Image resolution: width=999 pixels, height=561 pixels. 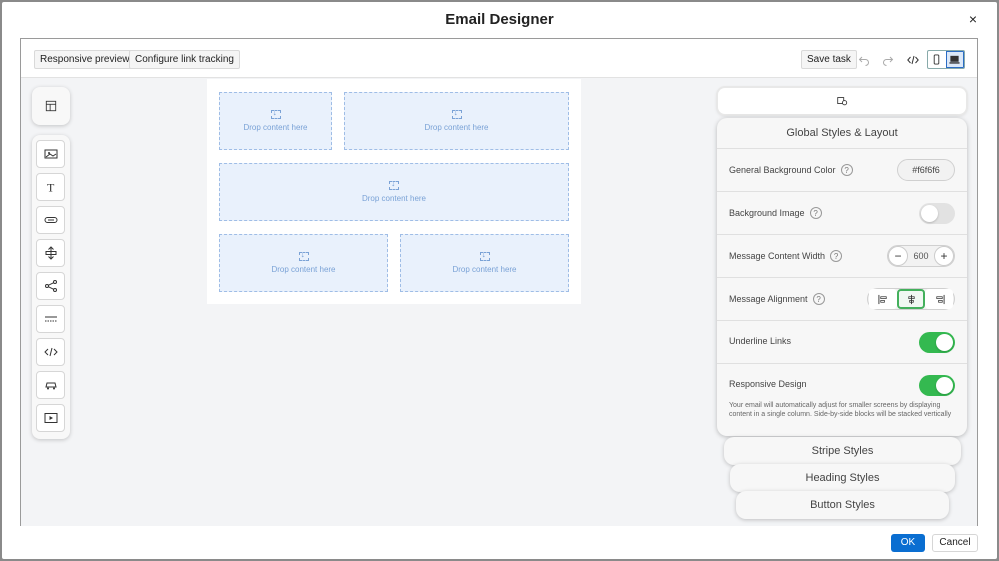 I want to click on cancel-button: Cancel, so click(x=955, y=543).